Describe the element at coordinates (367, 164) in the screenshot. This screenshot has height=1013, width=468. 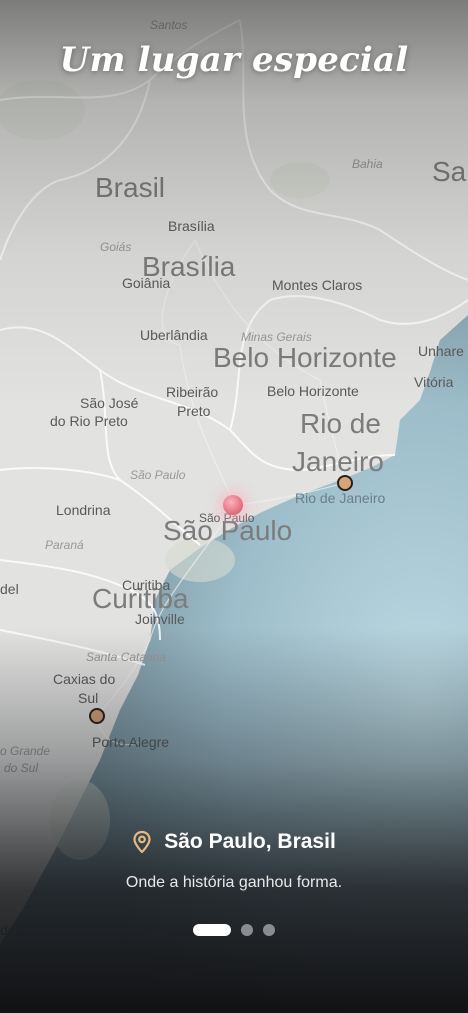
I see `map-label-bahia: Bahia` at that location.